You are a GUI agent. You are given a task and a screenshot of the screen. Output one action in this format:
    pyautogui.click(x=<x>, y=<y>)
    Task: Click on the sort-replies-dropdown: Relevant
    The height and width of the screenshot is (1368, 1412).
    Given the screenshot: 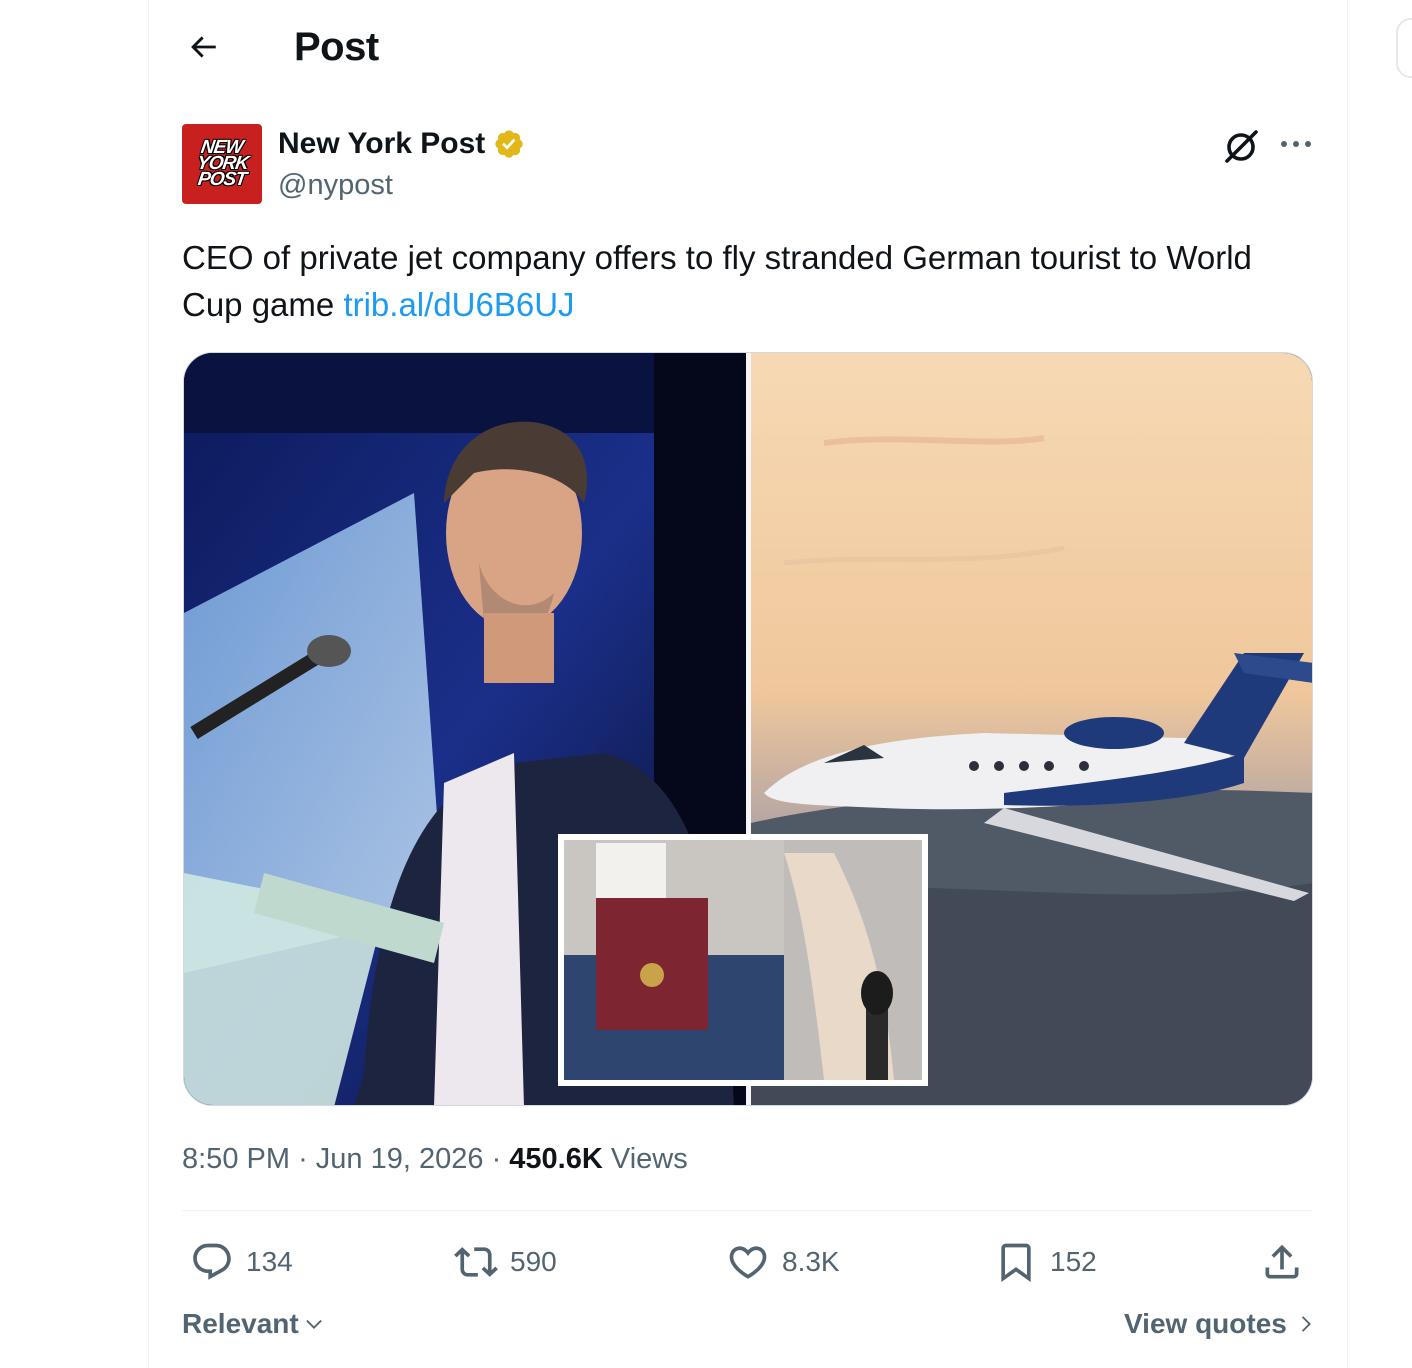 What is the action you would take?
    pyautogui.click(x=253, y=1324)
    